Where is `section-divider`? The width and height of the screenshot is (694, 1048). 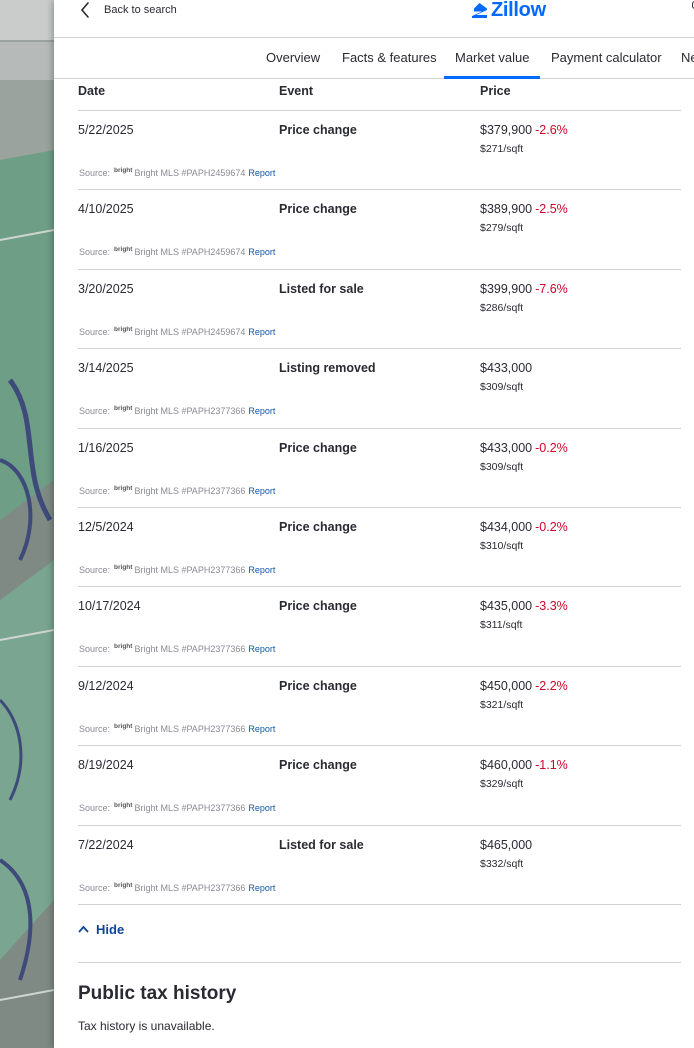
section-divider is located at coordinates (379, 962).